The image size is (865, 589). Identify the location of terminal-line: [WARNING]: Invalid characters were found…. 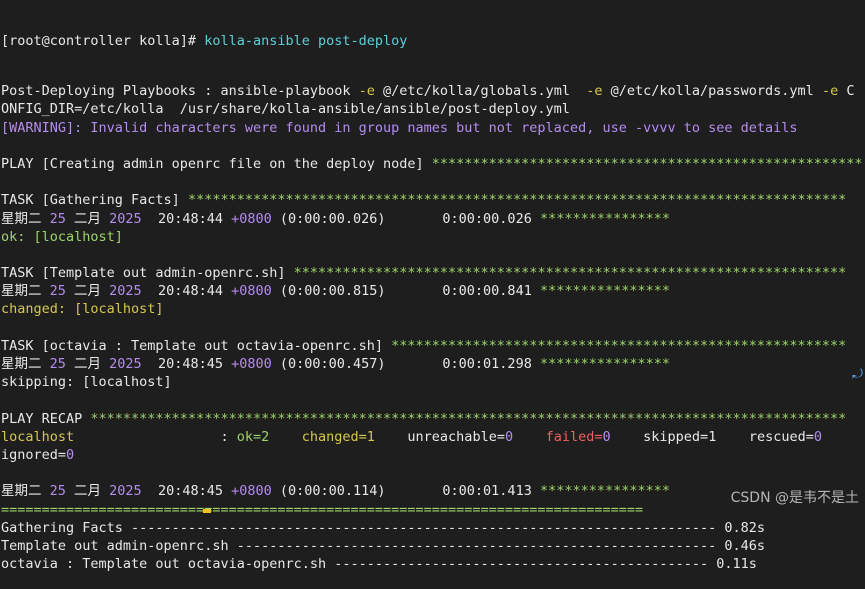
(433, 128).